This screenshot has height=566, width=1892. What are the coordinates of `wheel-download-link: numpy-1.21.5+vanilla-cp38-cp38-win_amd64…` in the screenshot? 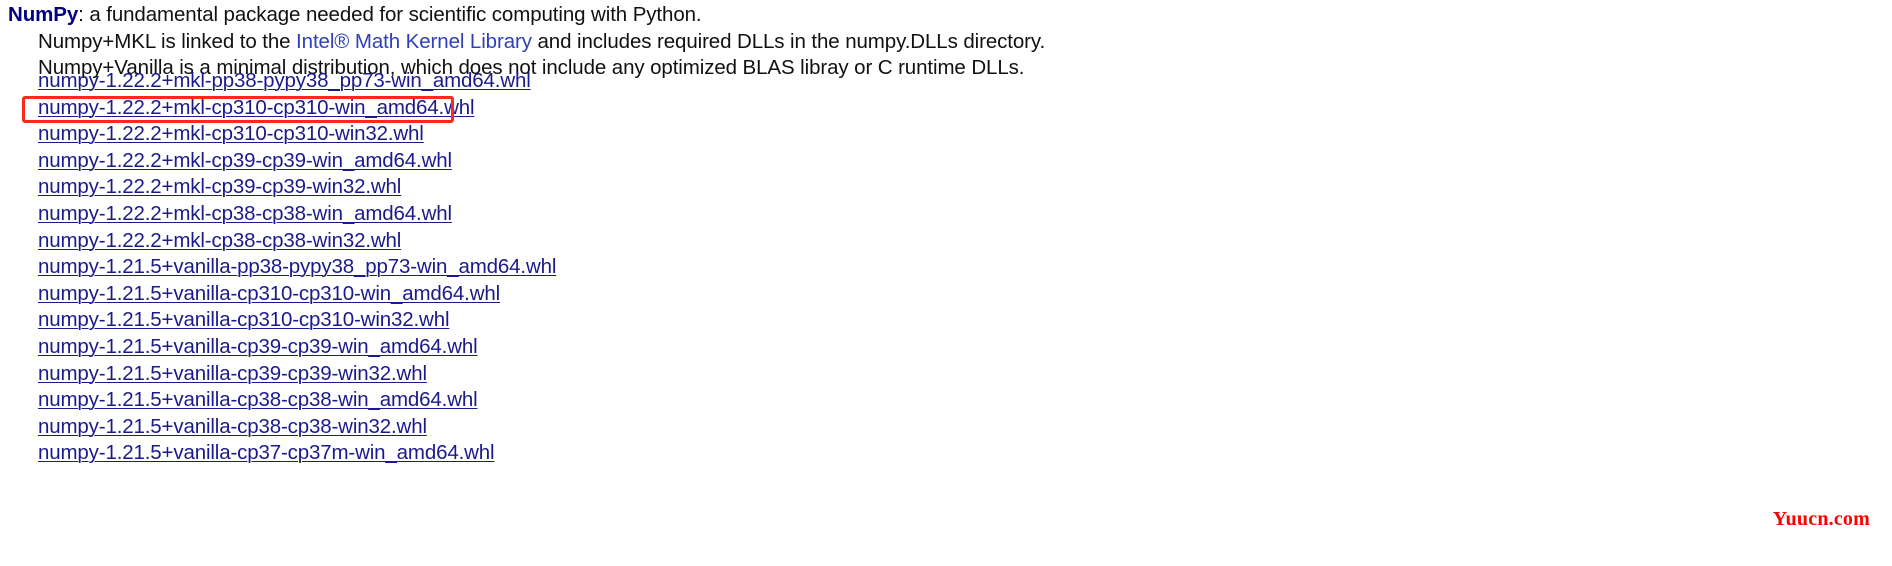 It's located at (258, 399).